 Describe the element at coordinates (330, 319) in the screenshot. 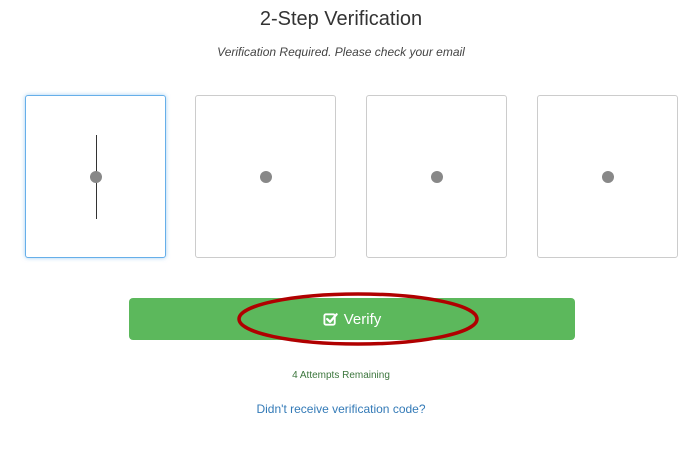

I see `check-square-icon` at that location.